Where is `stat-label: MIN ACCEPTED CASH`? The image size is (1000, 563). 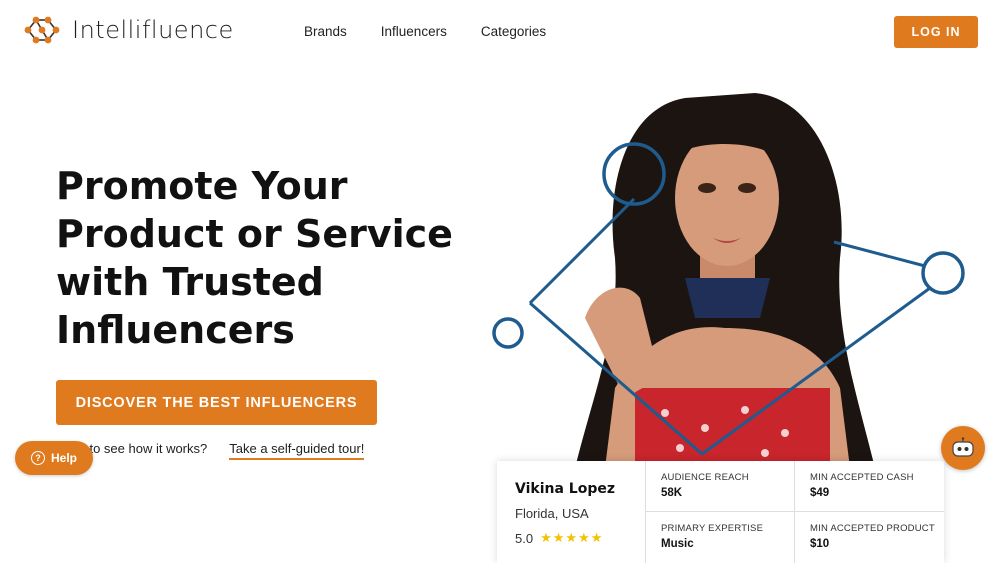 stat-label: MIN ACCEPTED CASH is located at coordinates (862, 477).